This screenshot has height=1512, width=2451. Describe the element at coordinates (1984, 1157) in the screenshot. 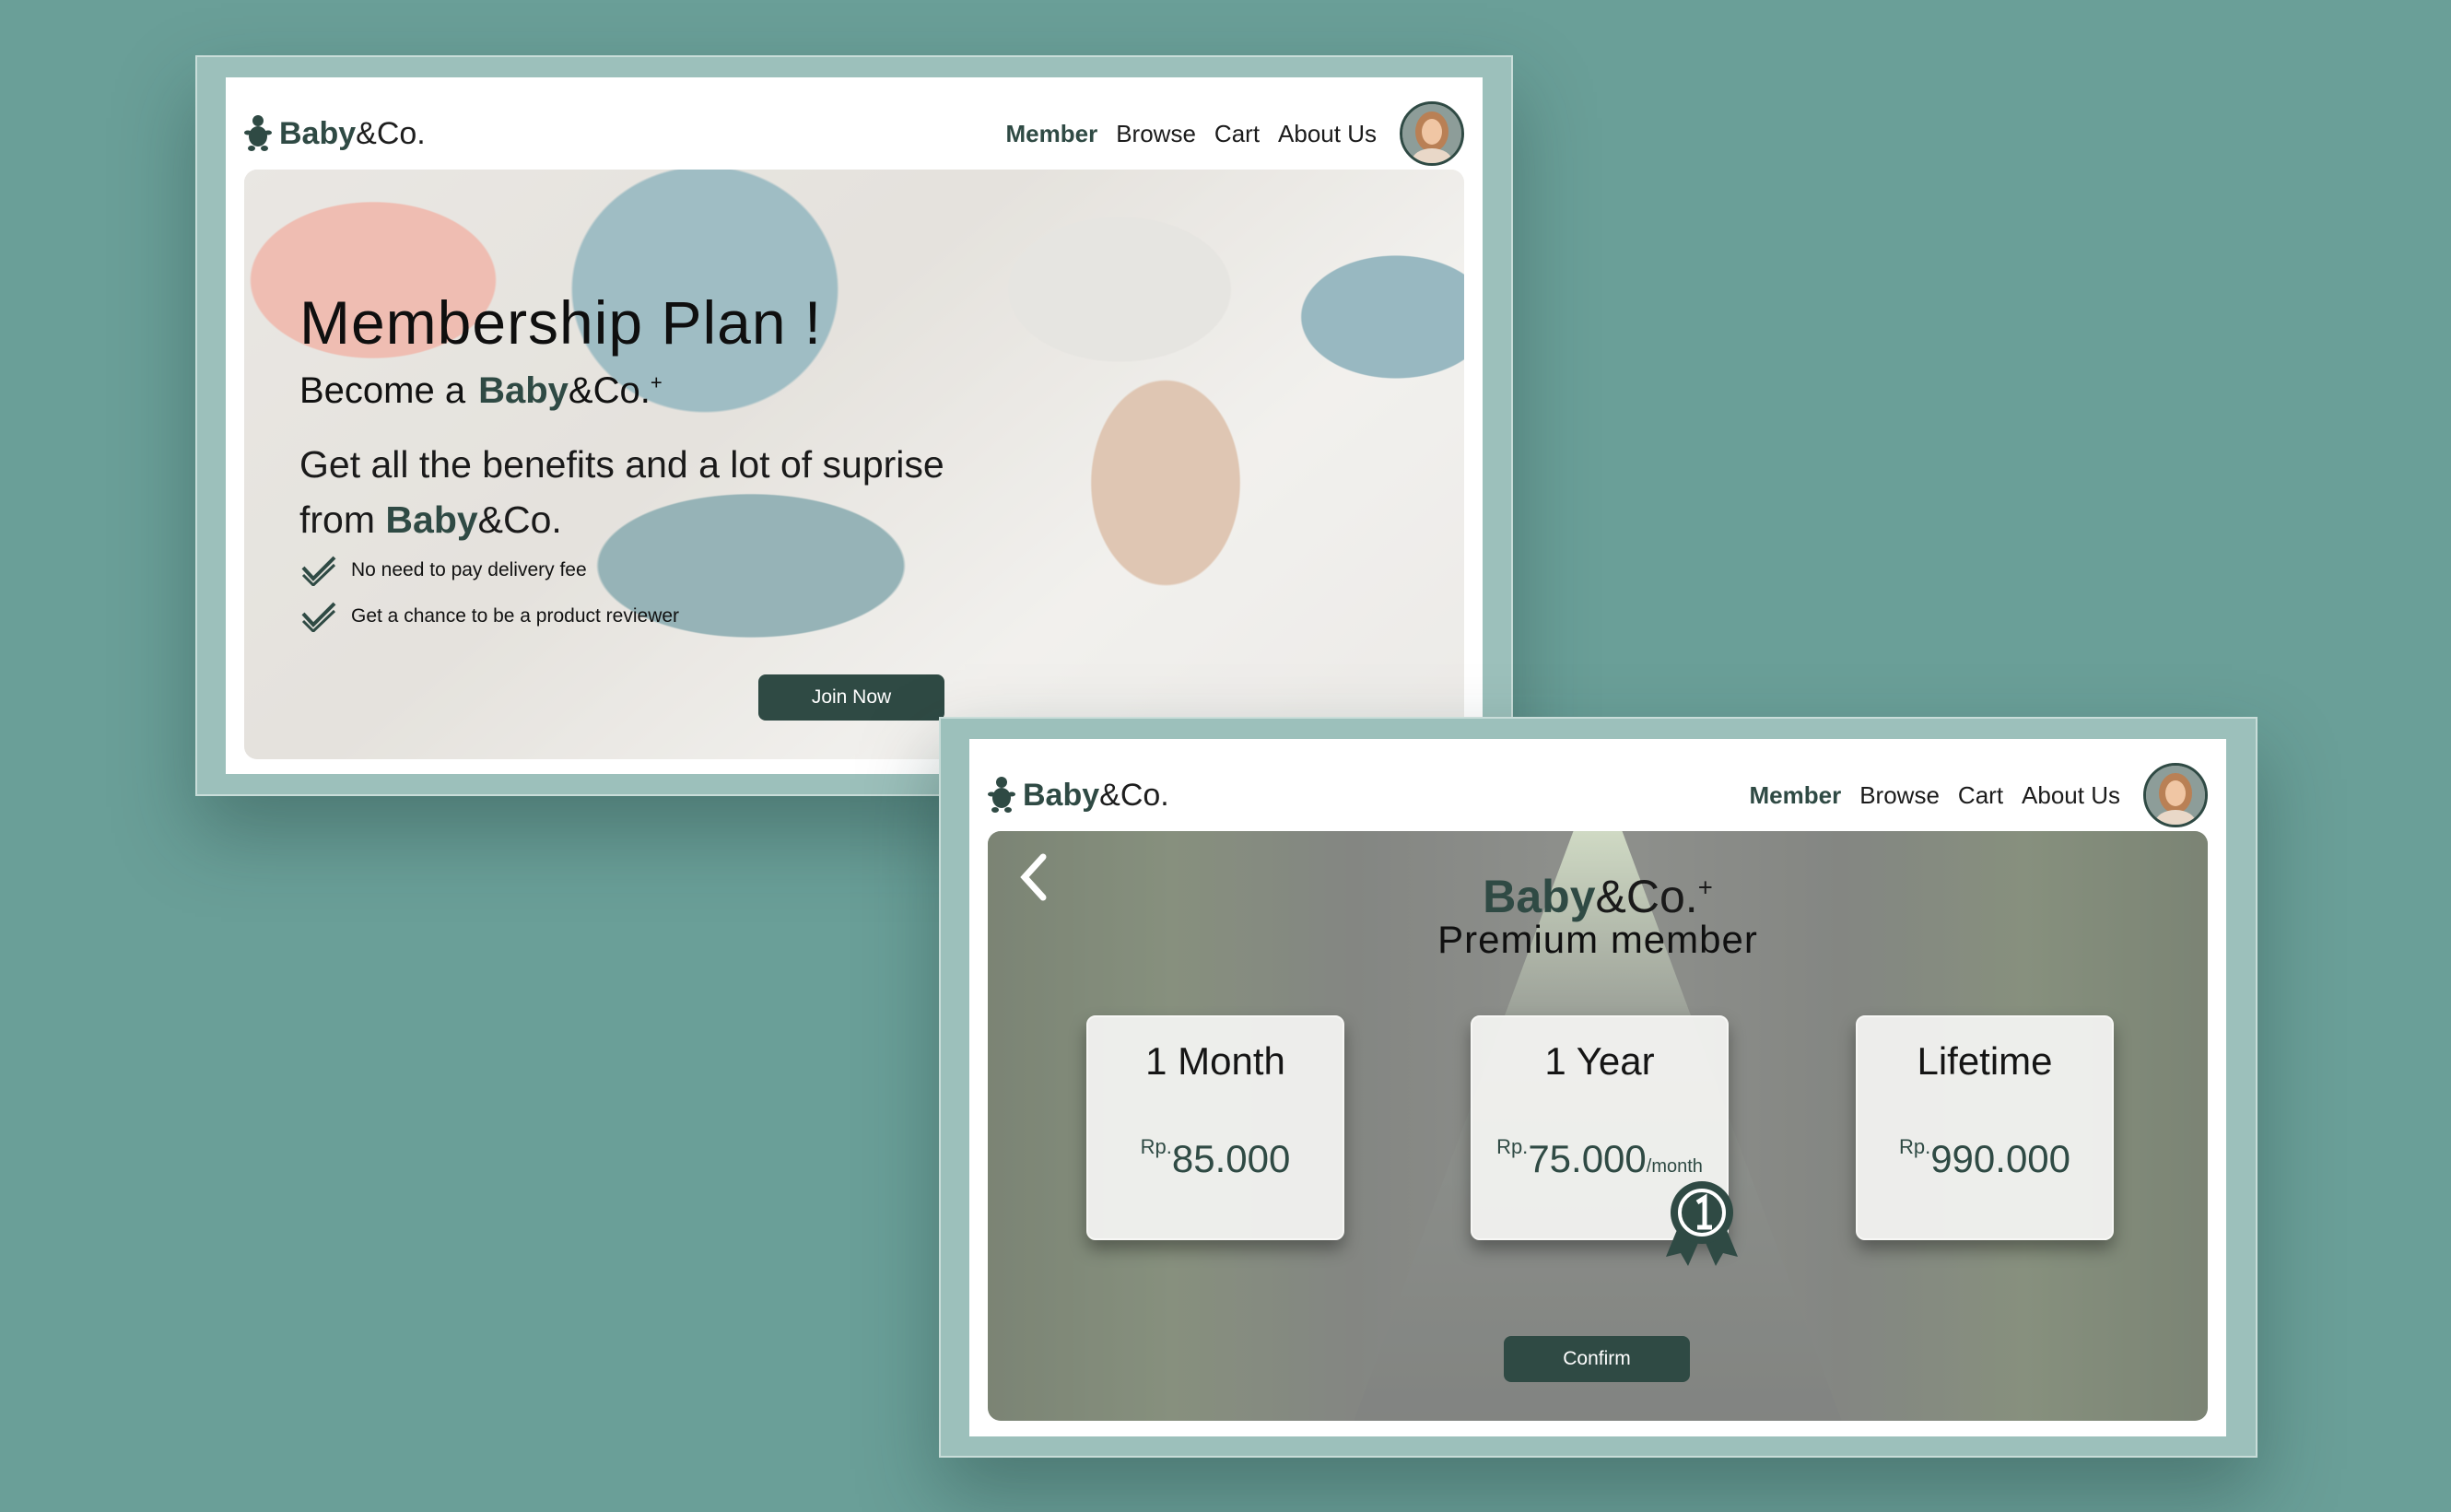

I see `plan-price: Rp.990.000` at that location.